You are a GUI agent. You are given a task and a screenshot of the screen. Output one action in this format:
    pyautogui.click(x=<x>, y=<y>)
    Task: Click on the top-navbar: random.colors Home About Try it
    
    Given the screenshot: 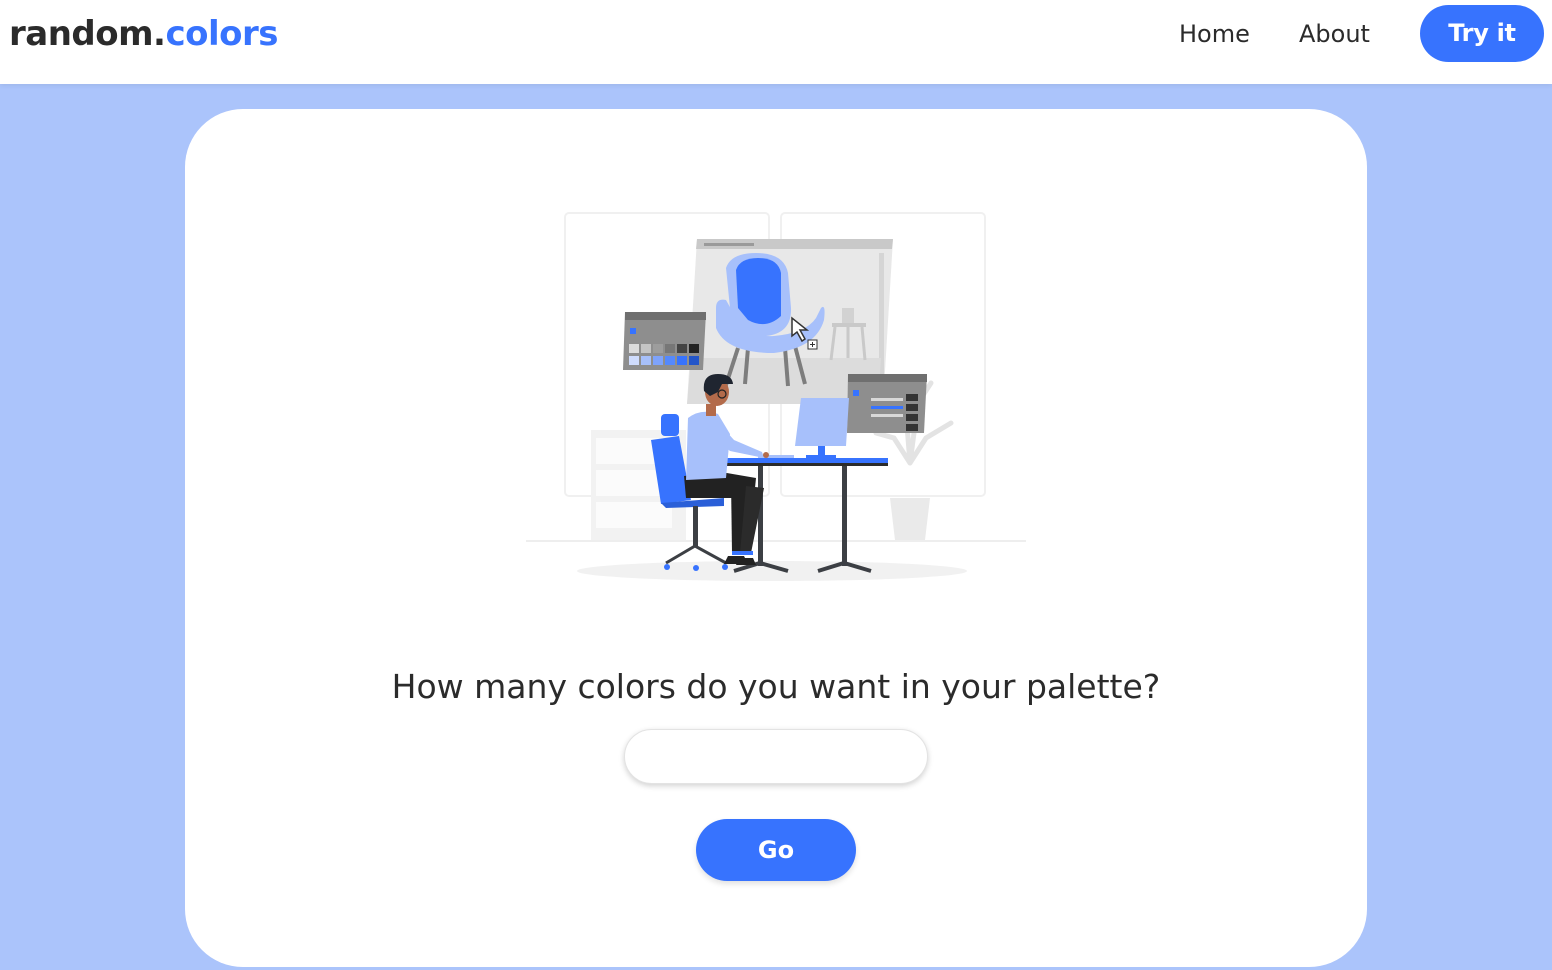 What is the action you would take?
    pyautogui.click(x=776, y=42)
    